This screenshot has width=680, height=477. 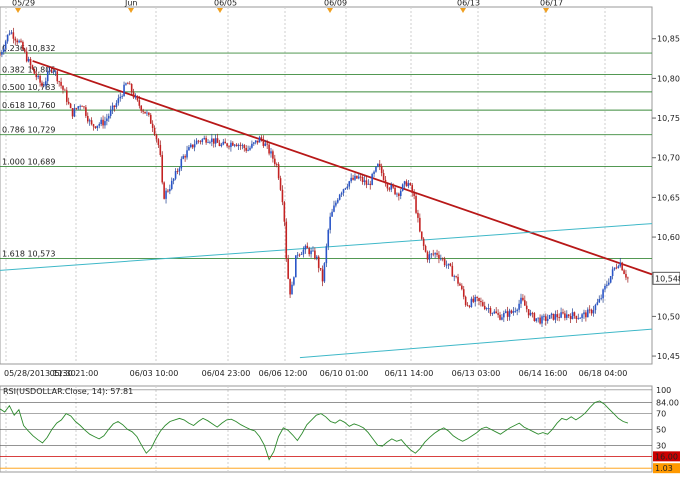 What do you see at coordinates (28, 161) in the screenshot?
I see `fib-level-label: 1.000 10,689` at bounding box center [28, 161].